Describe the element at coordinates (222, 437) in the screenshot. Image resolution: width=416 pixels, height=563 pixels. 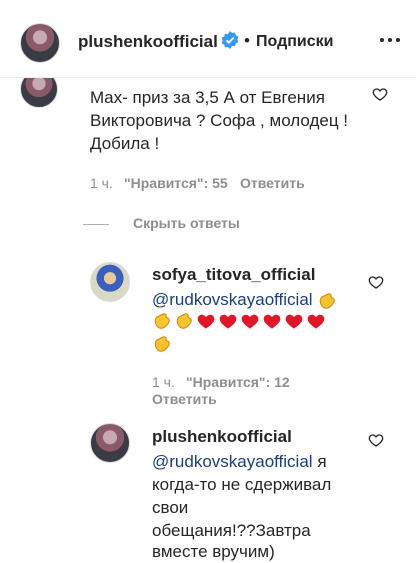
I see `reply-username: plushenkoofficial` at that location.